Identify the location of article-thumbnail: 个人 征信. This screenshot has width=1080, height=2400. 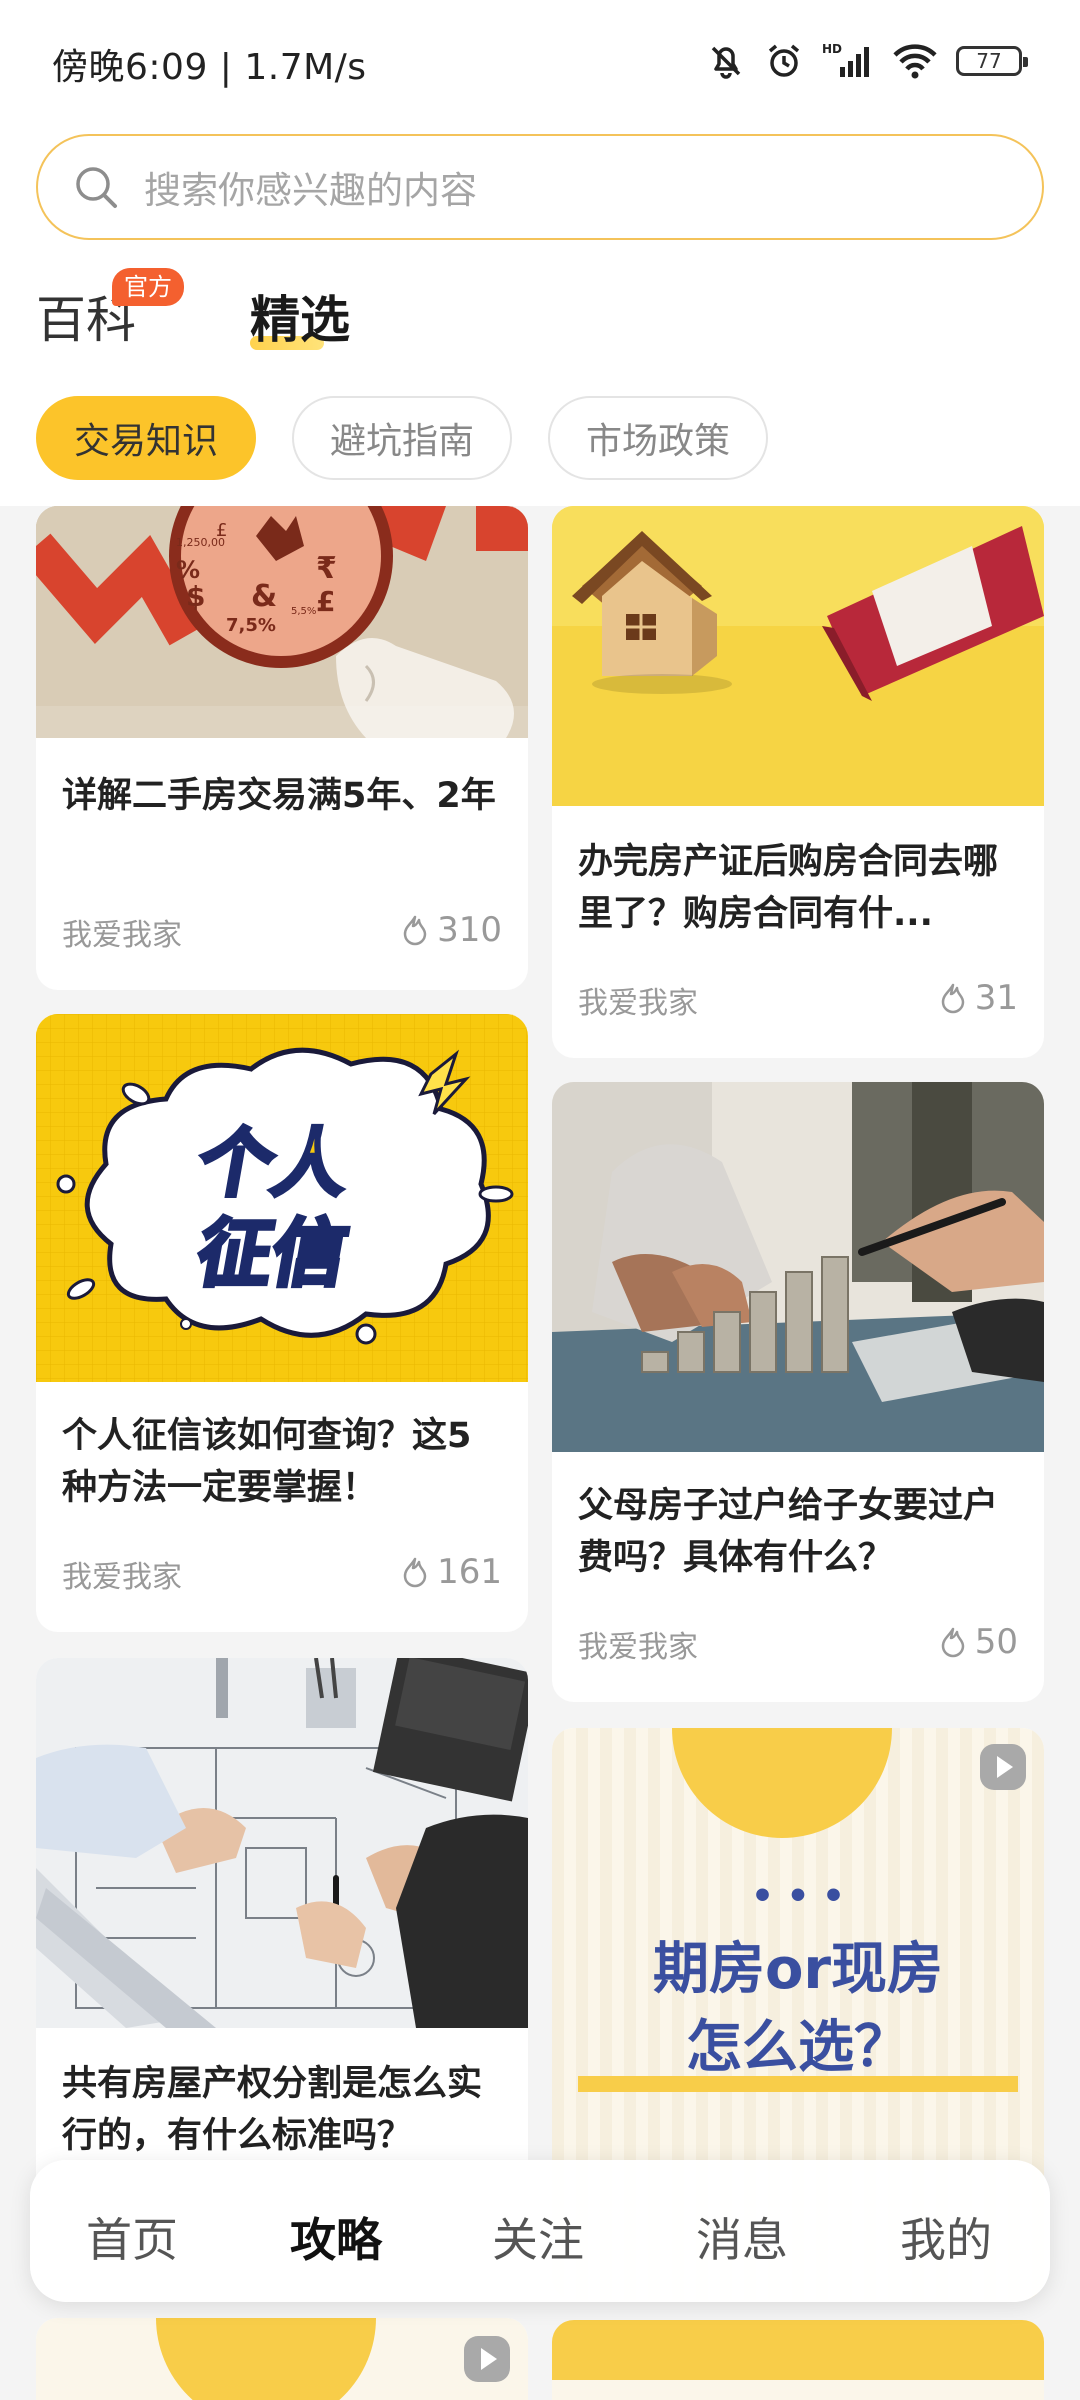
(282, 1198).